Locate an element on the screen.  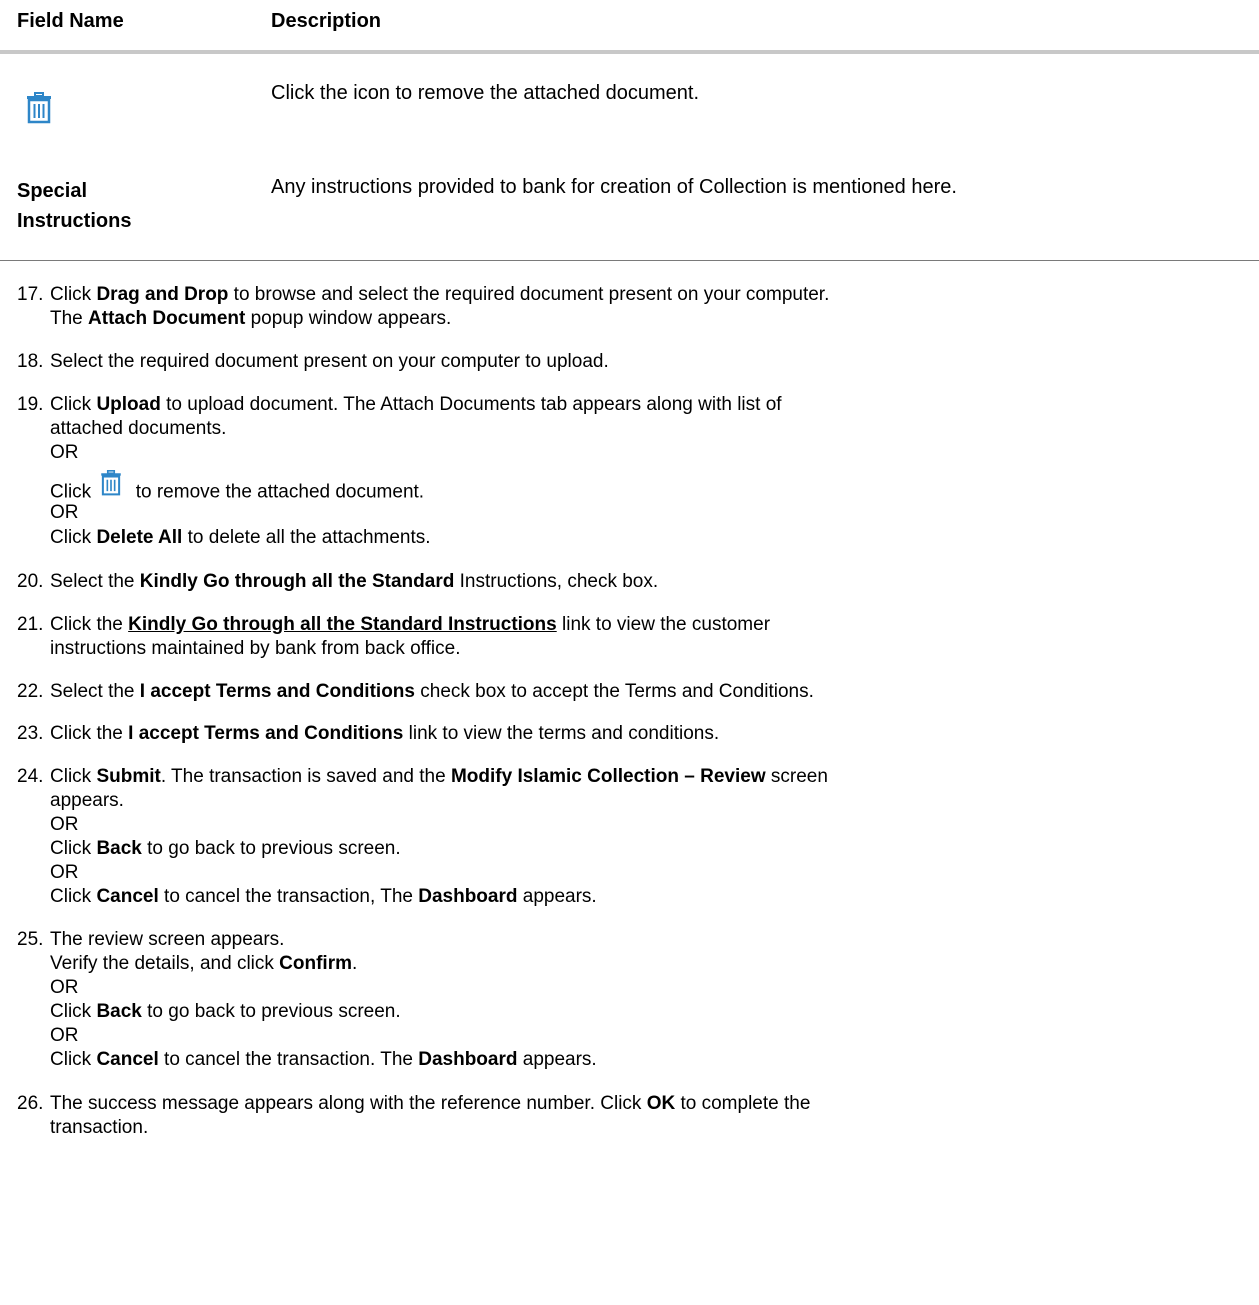
header-description: Description is located at coordinates (326, 21).